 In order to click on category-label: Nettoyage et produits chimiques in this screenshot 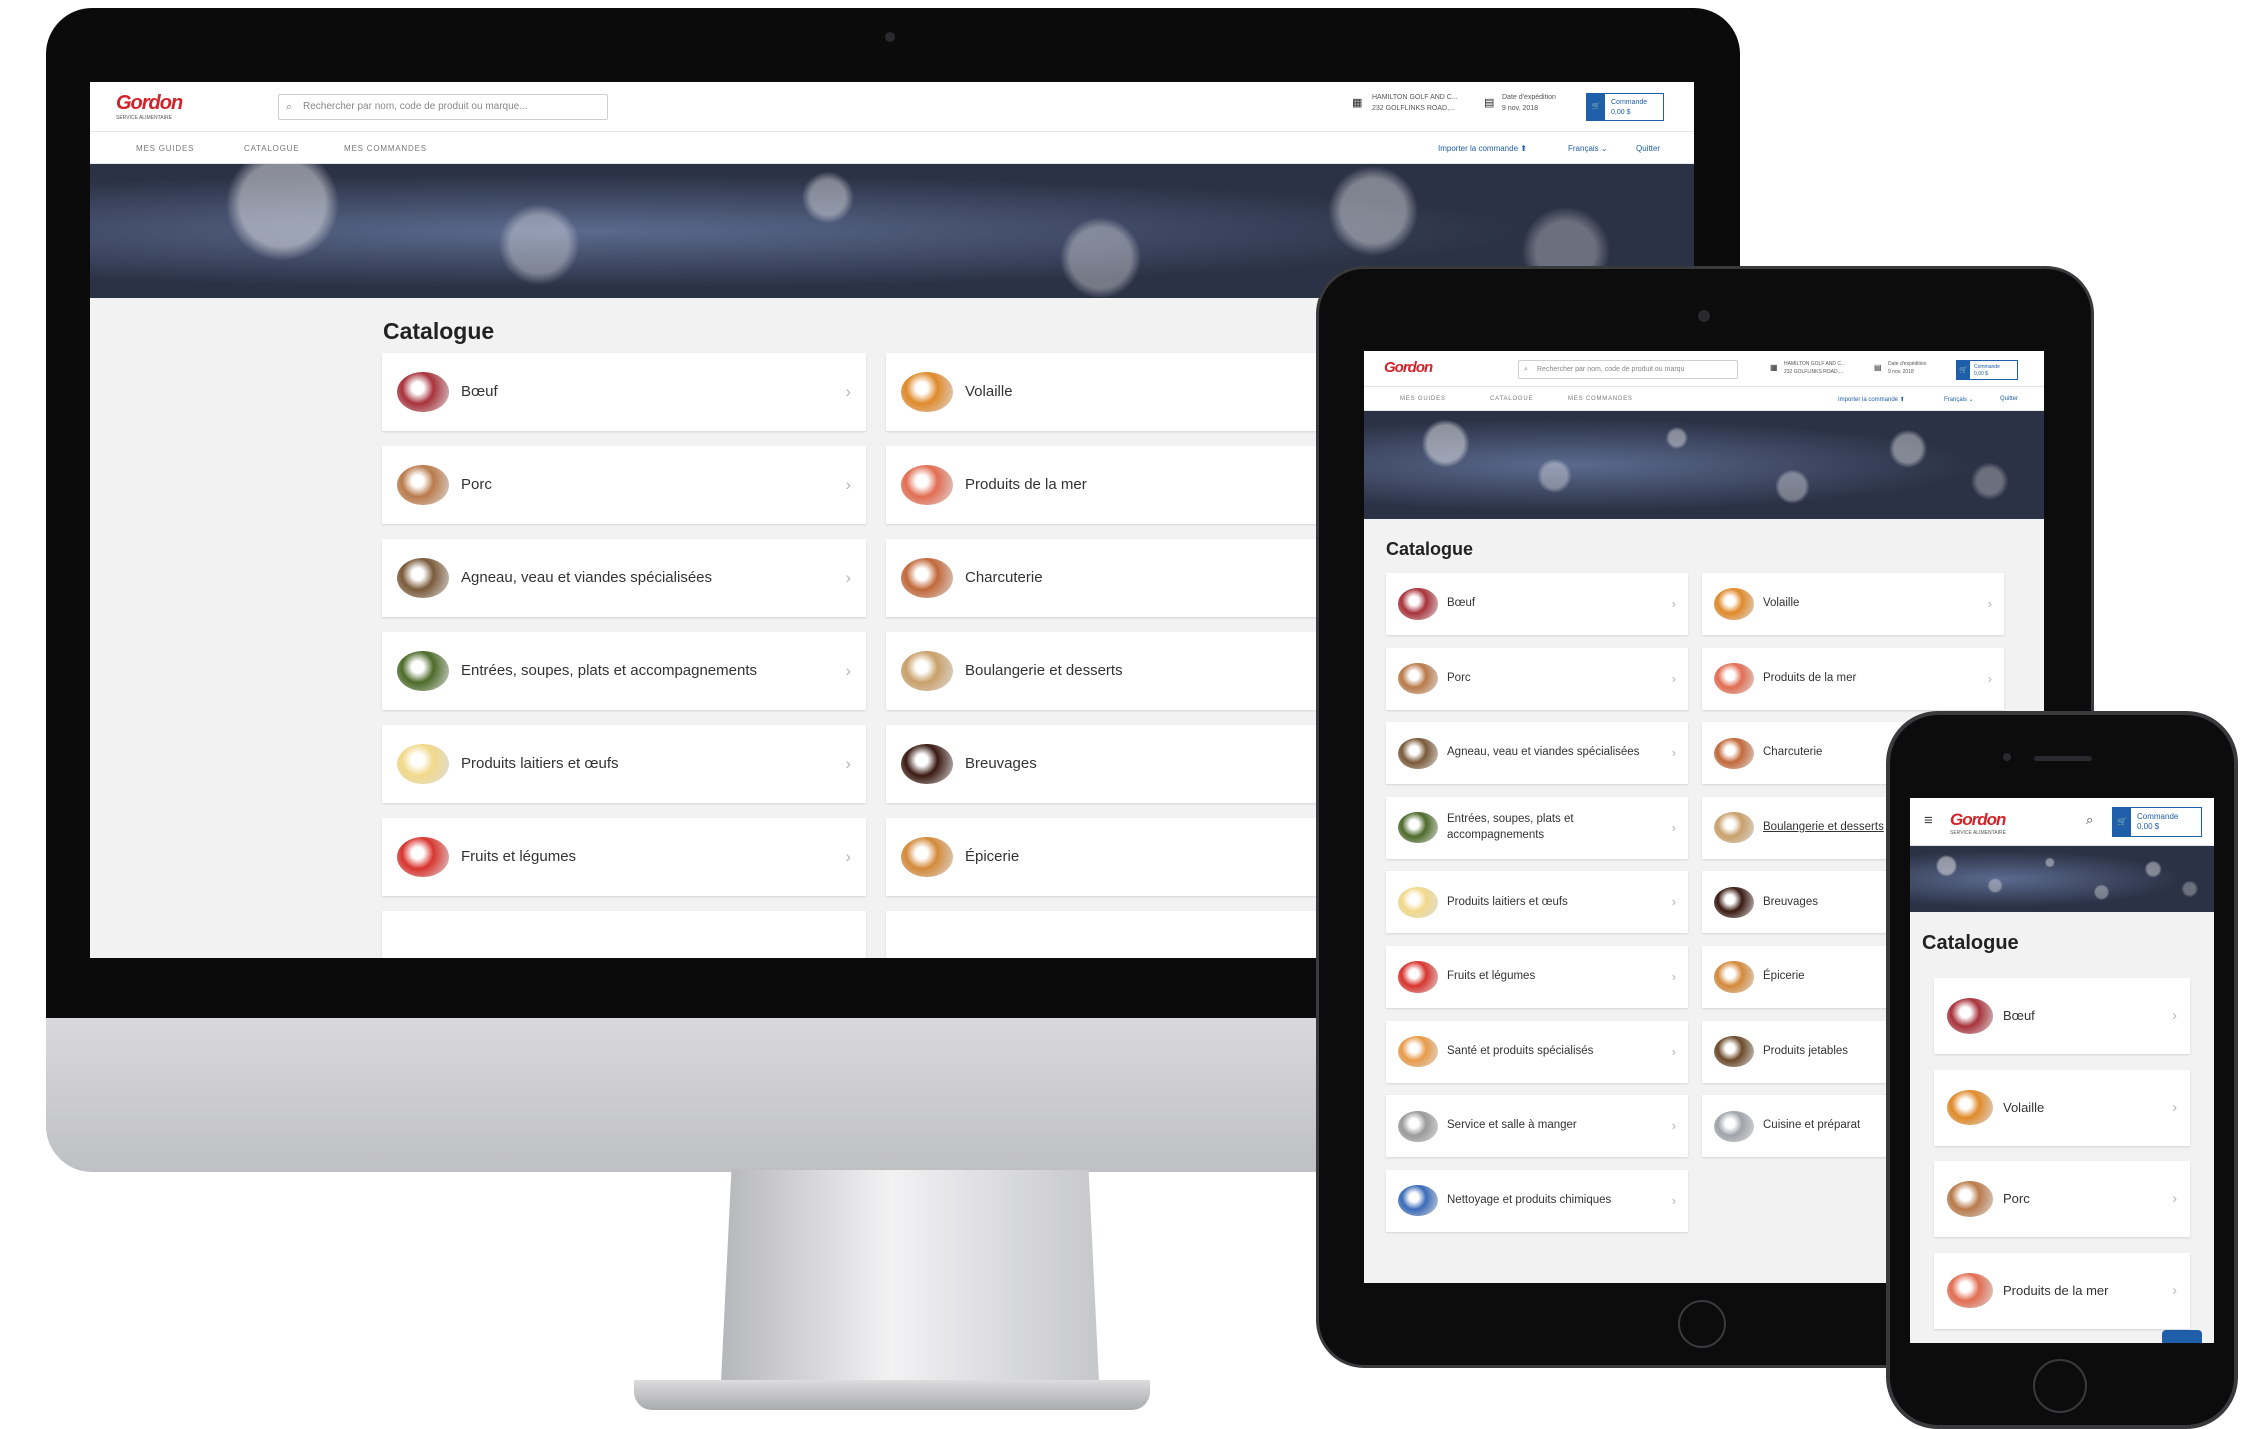, I will do `click(1529, 1200)`.